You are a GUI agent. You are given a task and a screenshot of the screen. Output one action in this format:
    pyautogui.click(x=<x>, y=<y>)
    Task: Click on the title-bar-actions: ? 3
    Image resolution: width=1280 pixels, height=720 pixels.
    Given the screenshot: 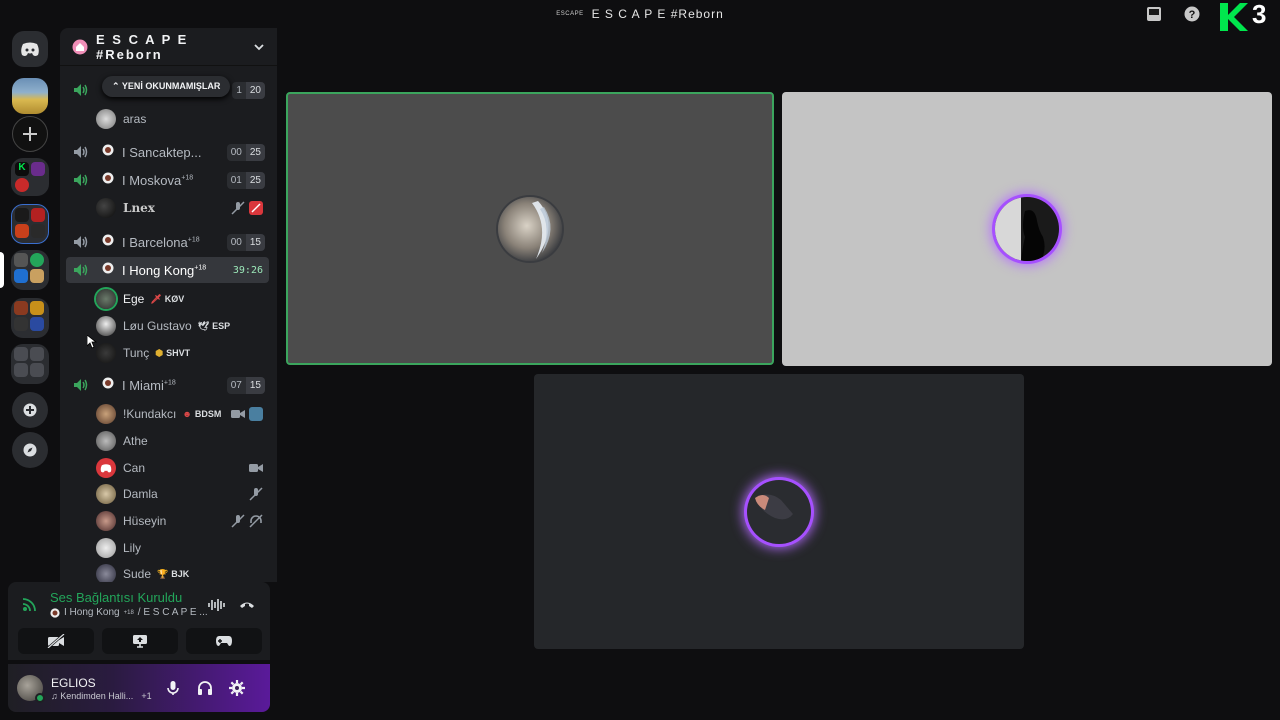 What is the action you would take?
    pyautogui.click(x=1204, y=15)
    